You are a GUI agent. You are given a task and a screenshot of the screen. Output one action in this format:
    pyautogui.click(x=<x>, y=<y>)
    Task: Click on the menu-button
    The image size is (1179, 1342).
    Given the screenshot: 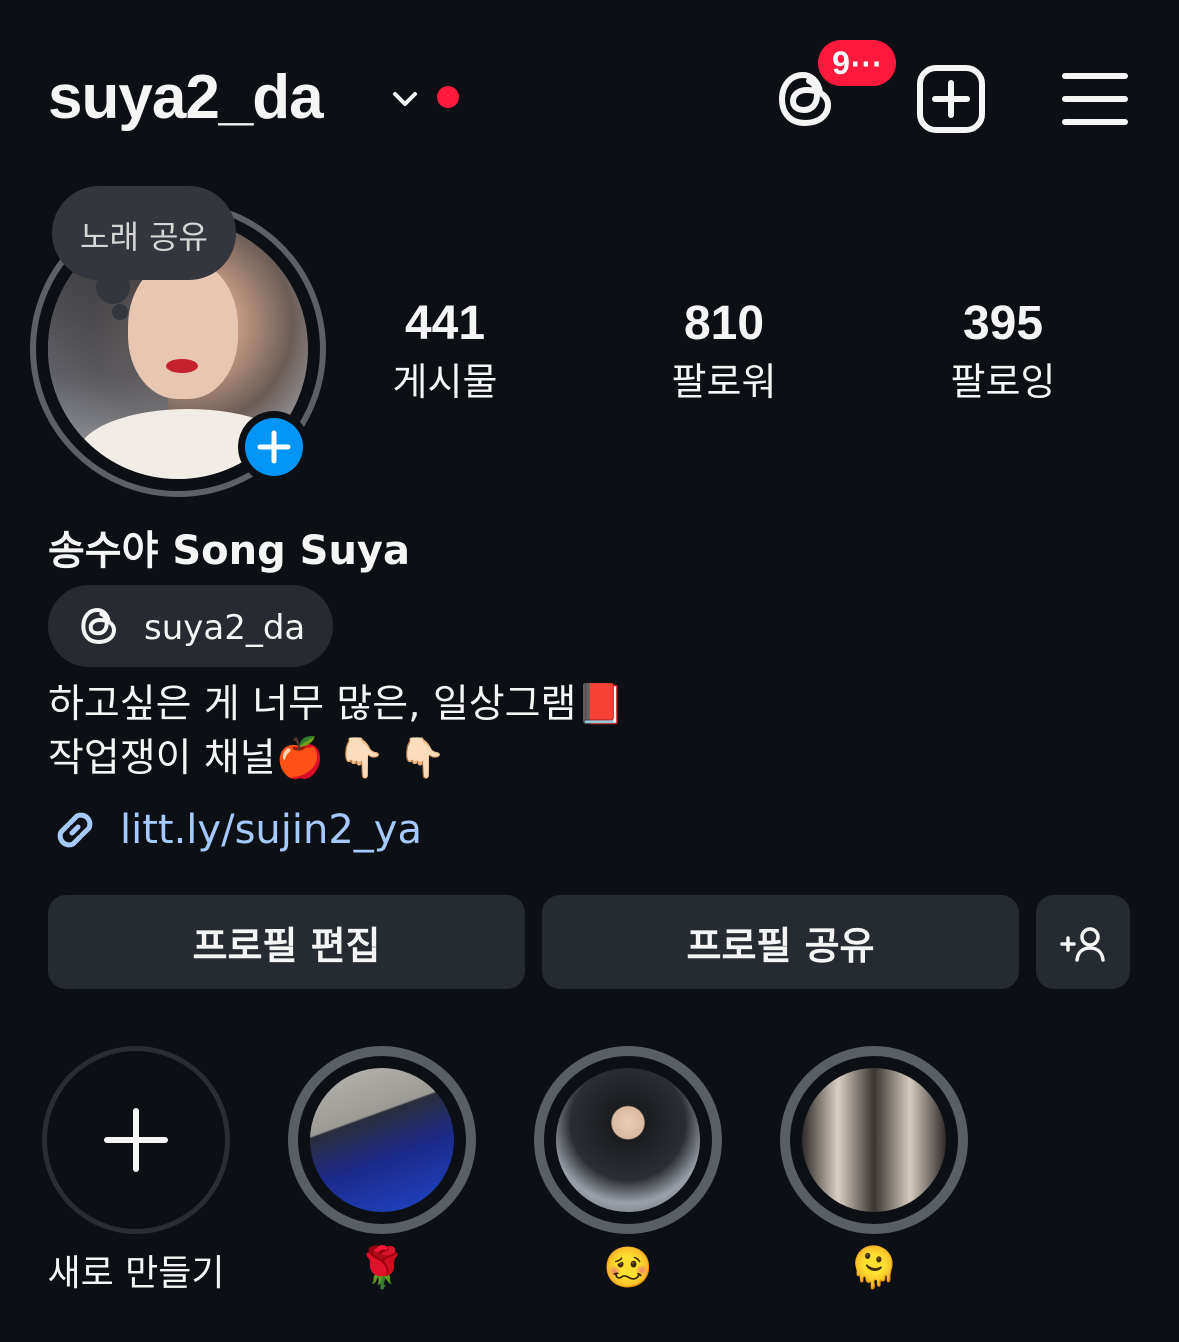 What is the action you would take?
    pyautogui.click(x=1095, y=99)
    